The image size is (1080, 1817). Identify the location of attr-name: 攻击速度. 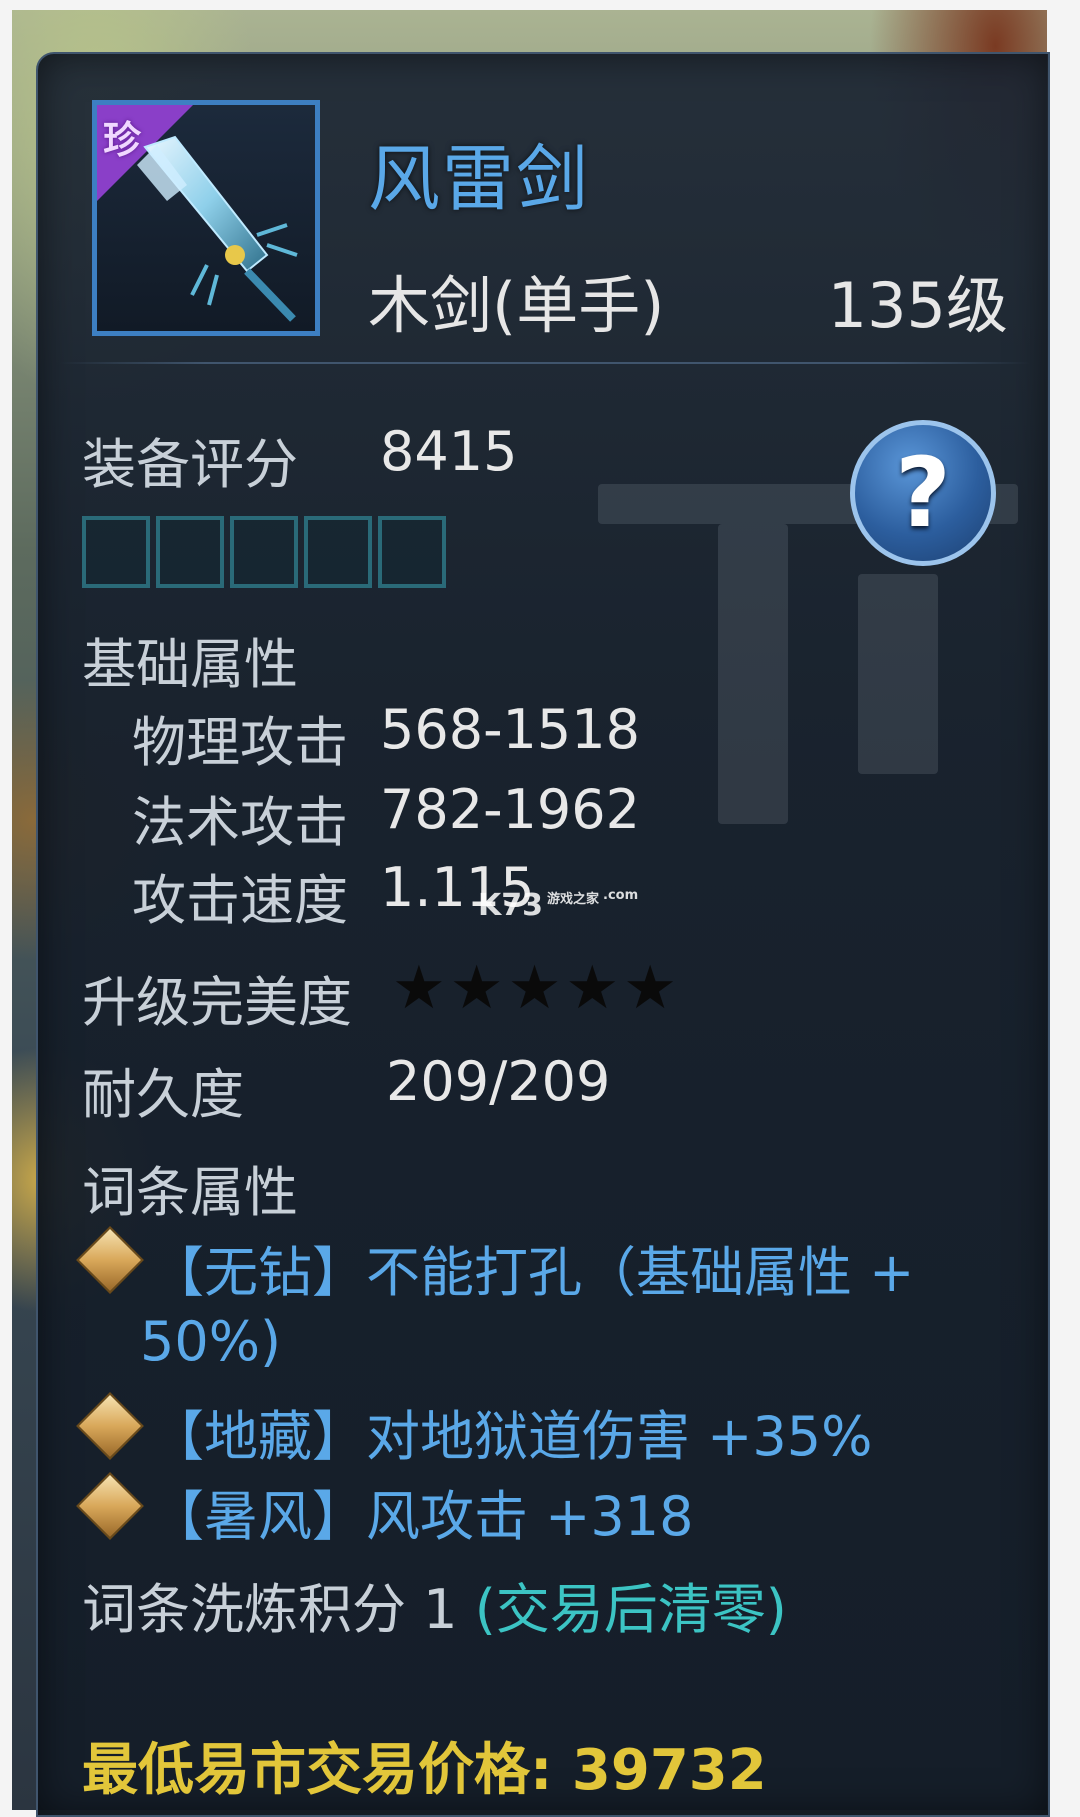
(240, 900).